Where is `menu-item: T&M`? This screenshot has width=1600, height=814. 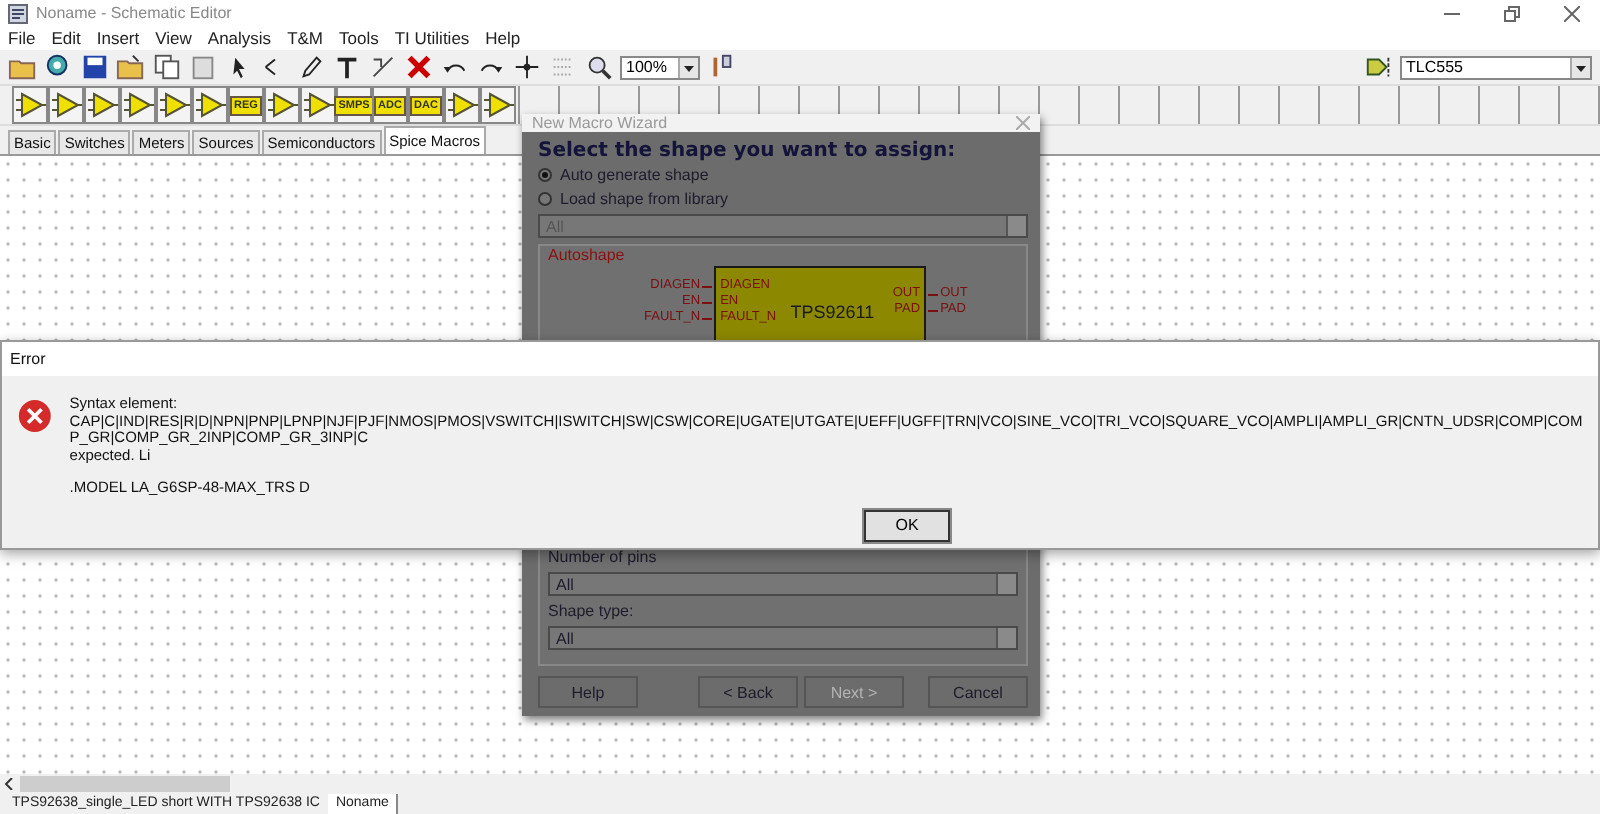 menu-item: T&M is located at coordinates (305, 38).